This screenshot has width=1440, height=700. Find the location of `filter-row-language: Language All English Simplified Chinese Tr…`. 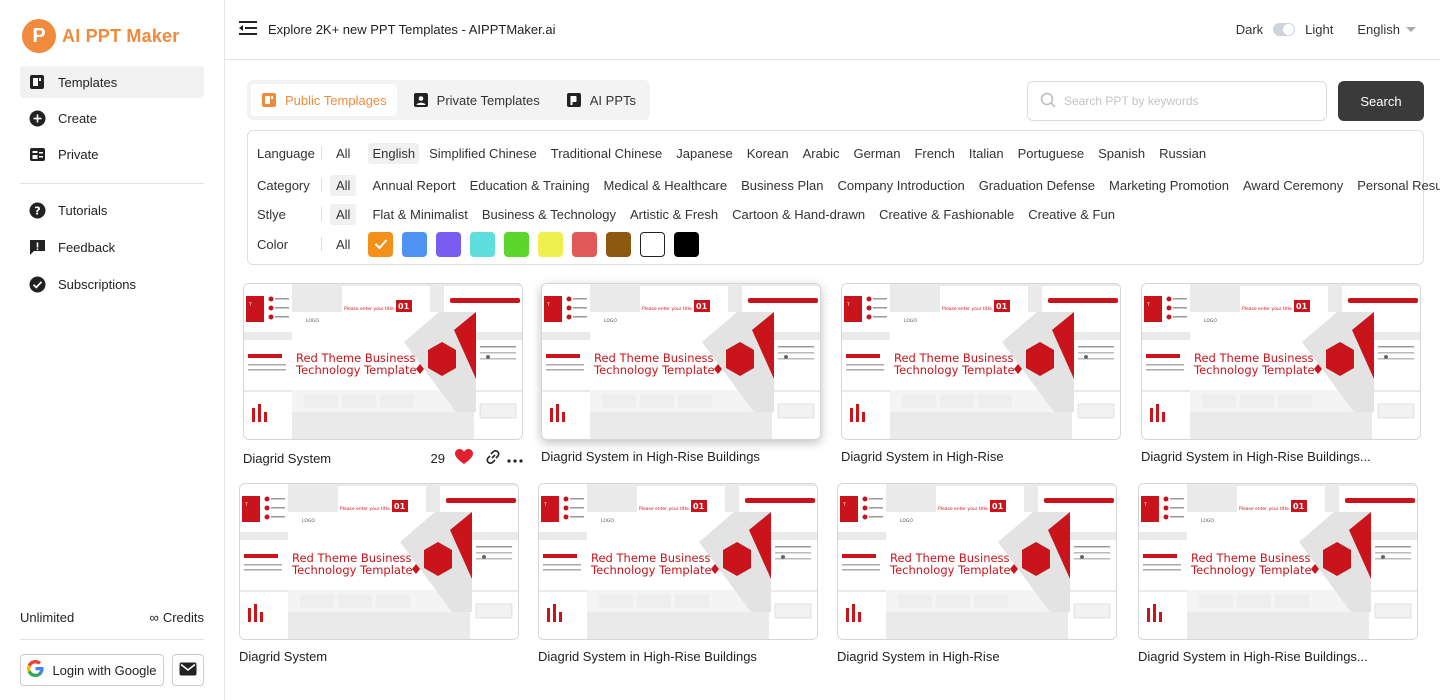

filter-row-language: Language All English Simplified Chinese Tr… is located at coordinates (736, 153).